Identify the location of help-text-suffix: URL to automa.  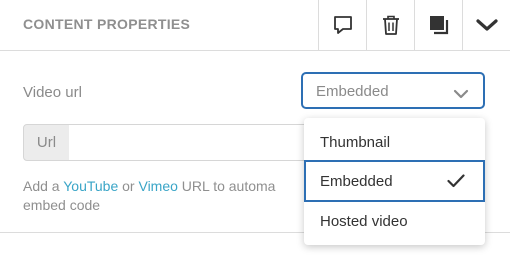
(226, 186).